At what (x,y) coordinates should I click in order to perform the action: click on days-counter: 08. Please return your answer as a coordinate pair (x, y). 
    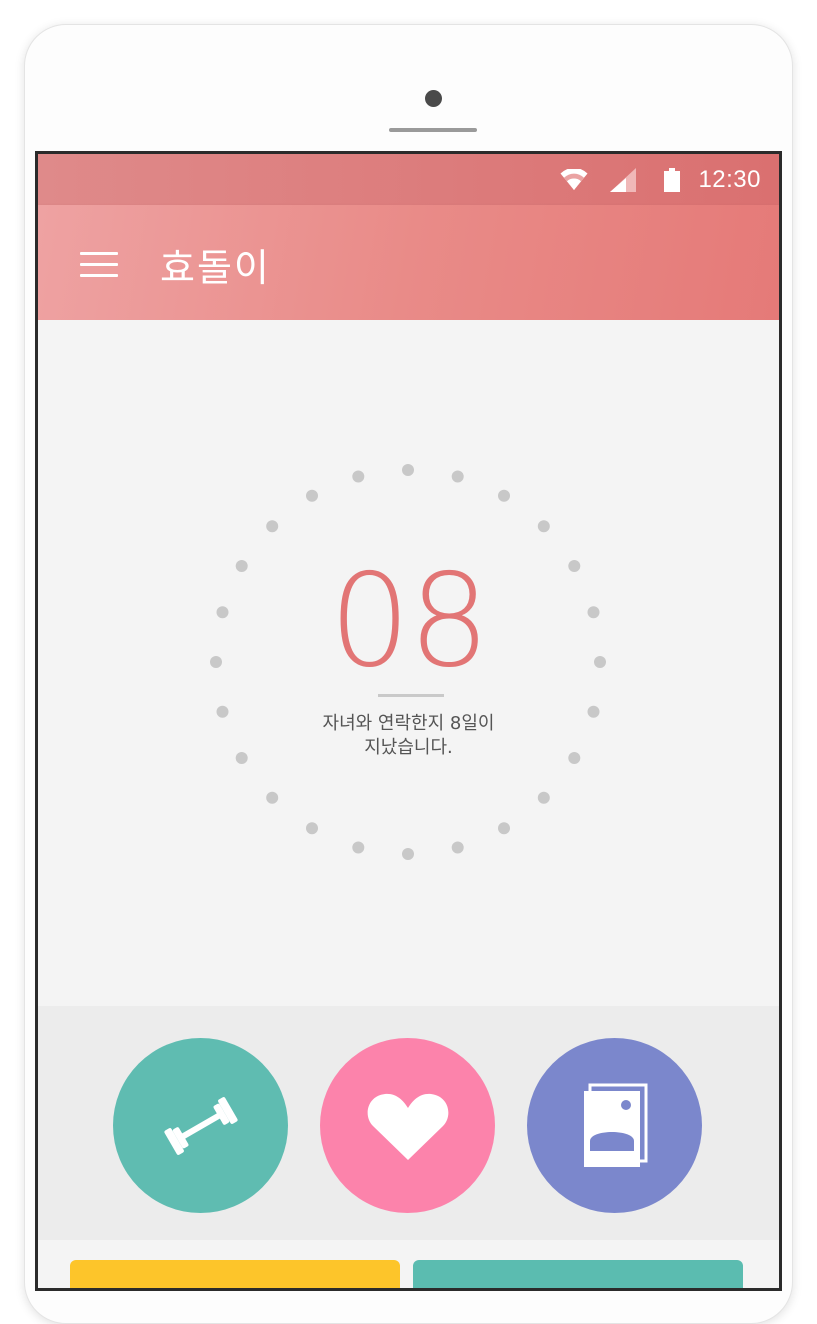
    Looking at the image, I should click on (409, 621).